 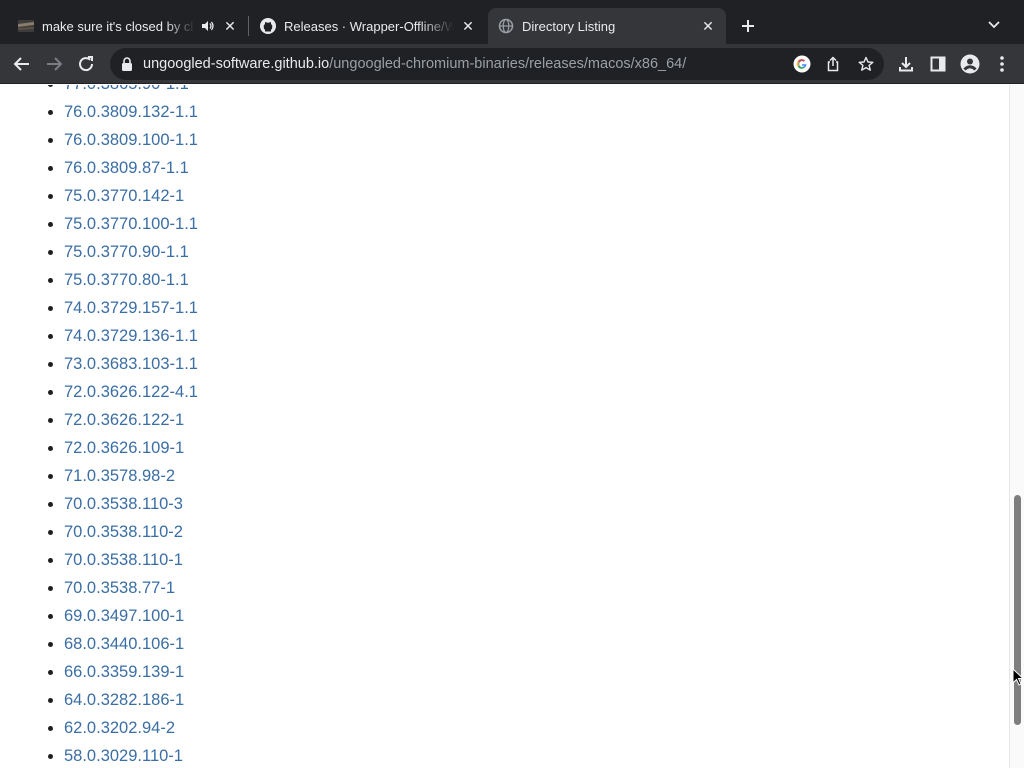 I want to click on release-link: 66.0.3359.139-1, so click(x=124, y=672).